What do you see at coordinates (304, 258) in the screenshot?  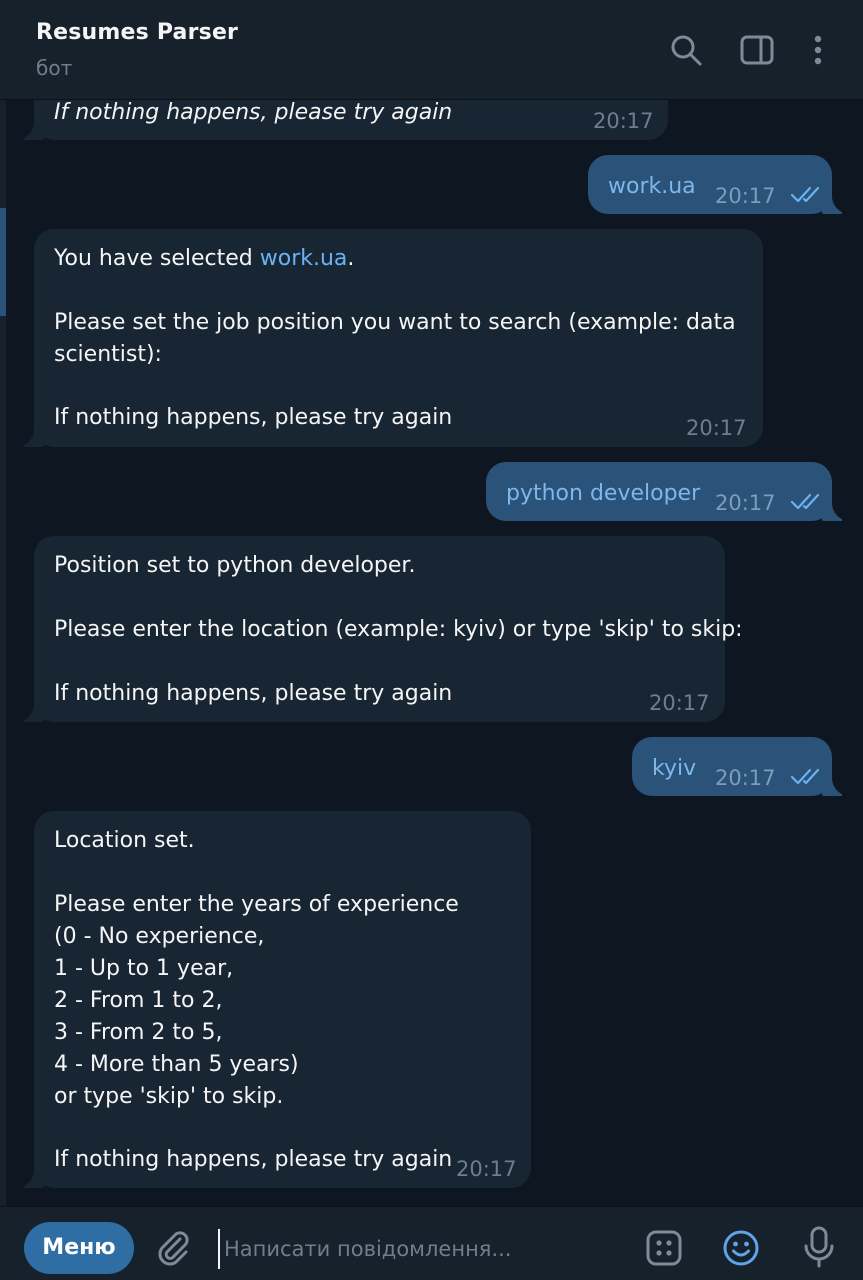 I see `message-link: work.ua` at bounding box center [304, 258].